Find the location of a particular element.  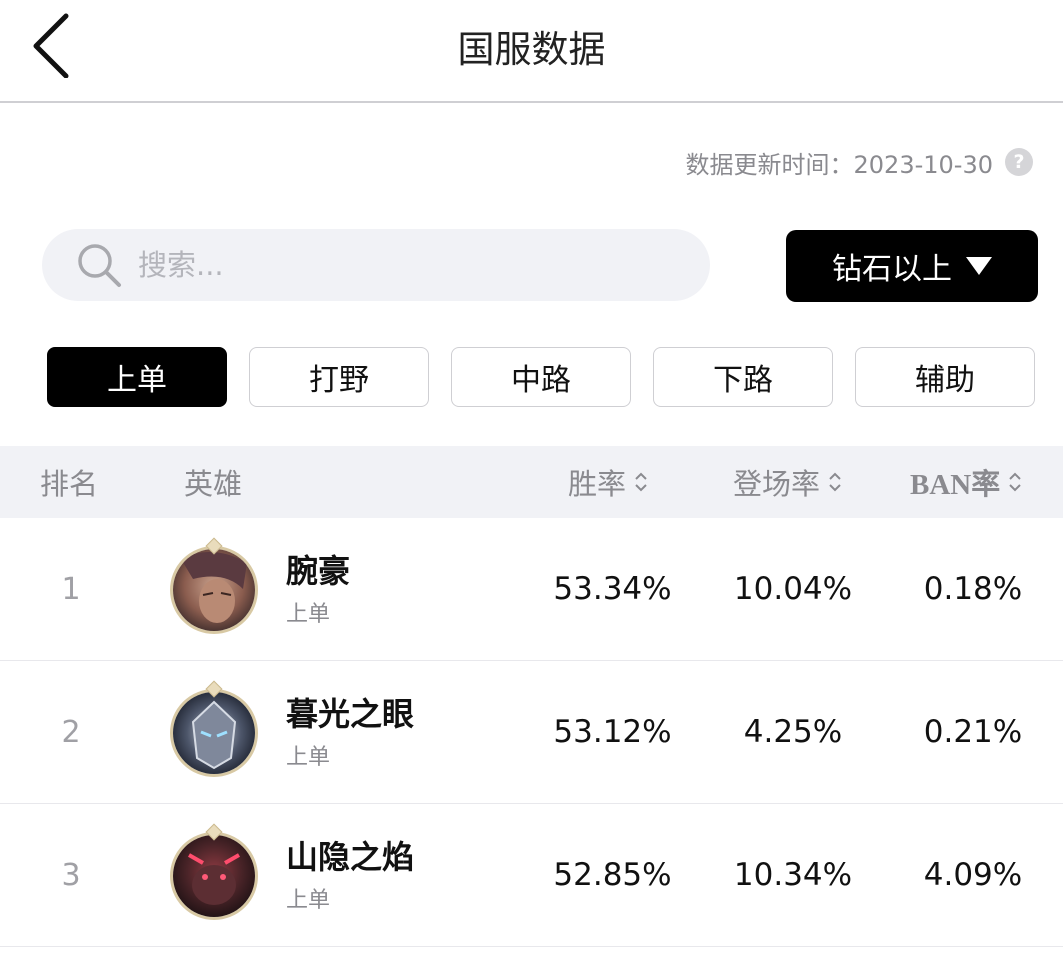

pick-rate-value: 10.04% is located at coordinates (793, 589).